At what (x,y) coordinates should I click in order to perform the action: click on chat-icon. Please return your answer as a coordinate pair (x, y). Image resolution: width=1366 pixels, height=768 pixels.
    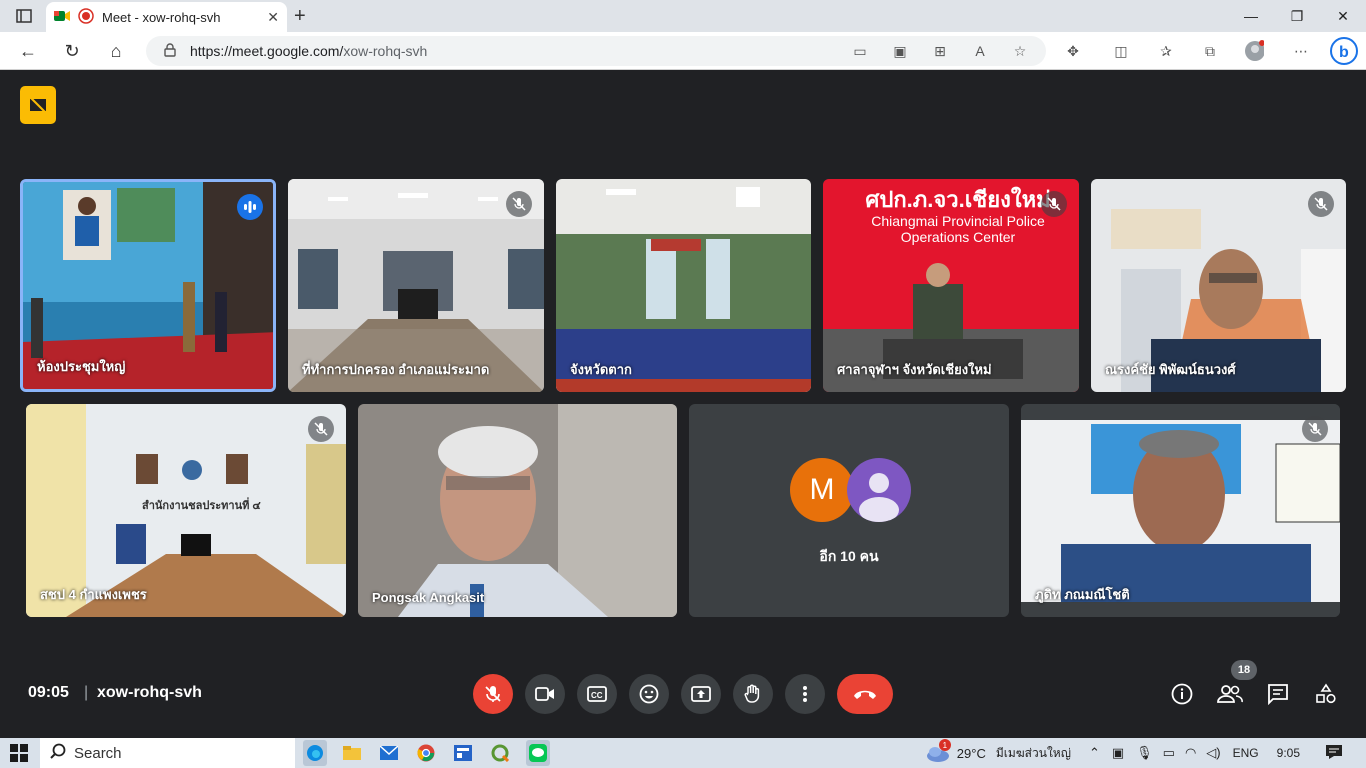
    Looking at the image, I should click on (1278, 694).